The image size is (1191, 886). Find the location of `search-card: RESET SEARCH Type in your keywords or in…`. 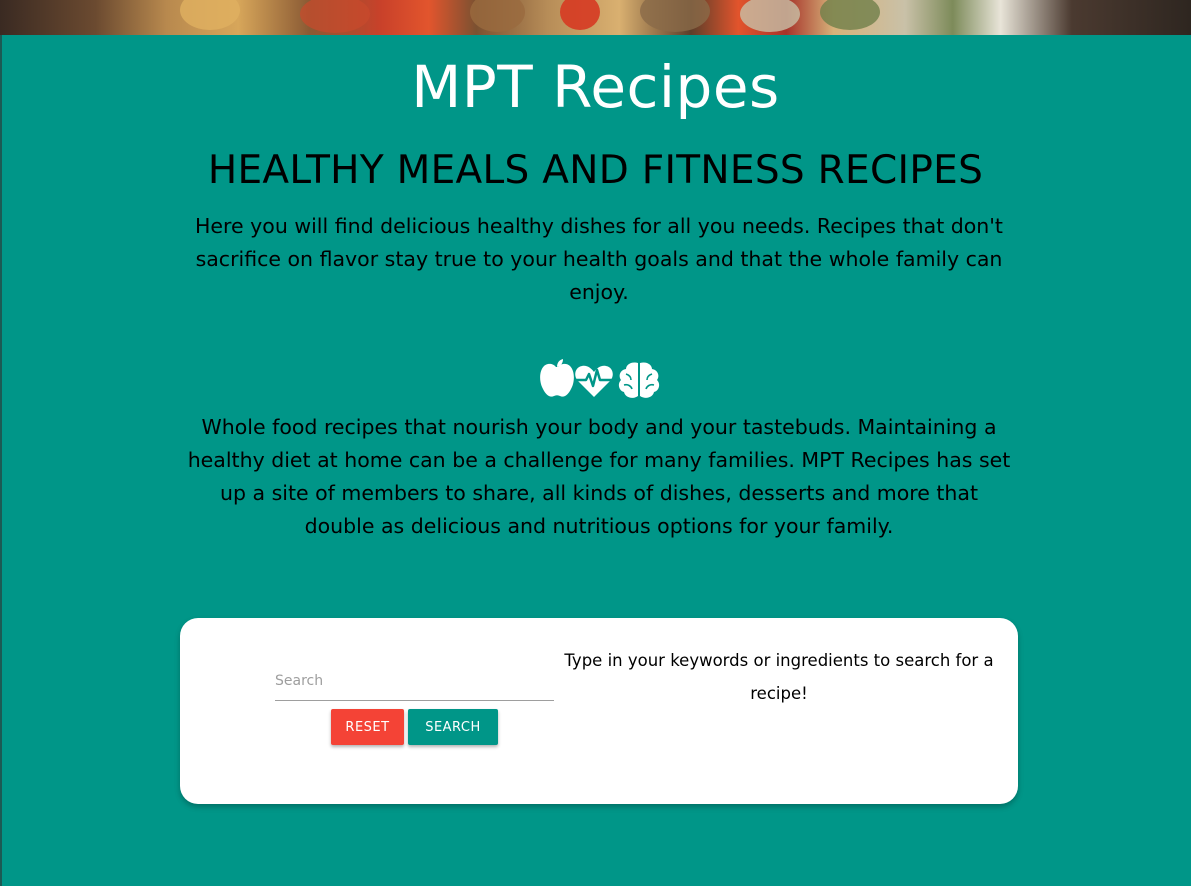

search-card: RESET SEARCH Type in your keywords or in… is located at coordinates (599, 711).